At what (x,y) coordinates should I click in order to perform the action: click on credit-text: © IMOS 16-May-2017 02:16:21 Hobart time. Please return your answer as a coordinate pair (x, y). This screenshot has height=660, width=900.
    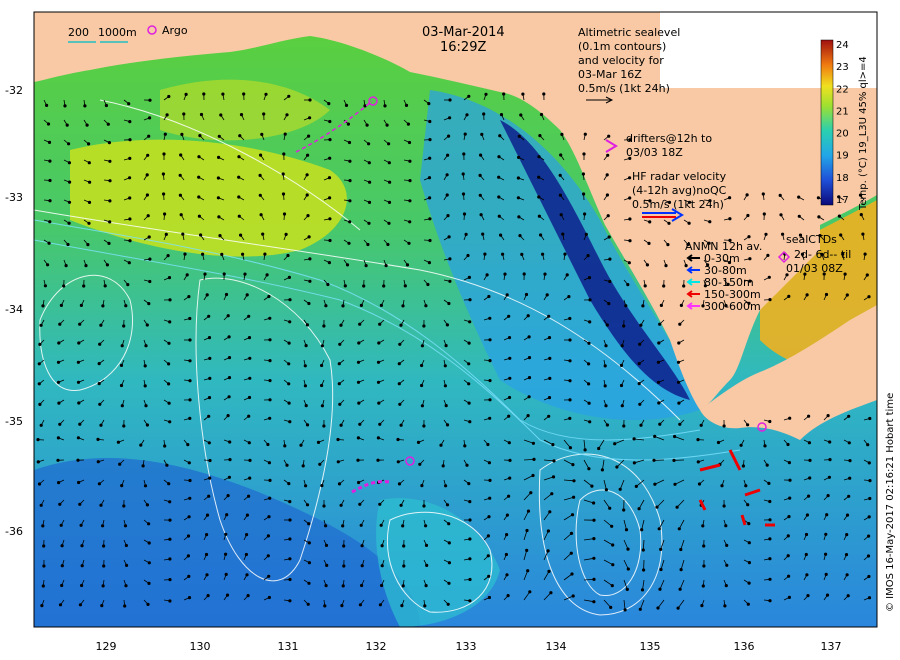
    Looking at the image, I should click on (890, 502).